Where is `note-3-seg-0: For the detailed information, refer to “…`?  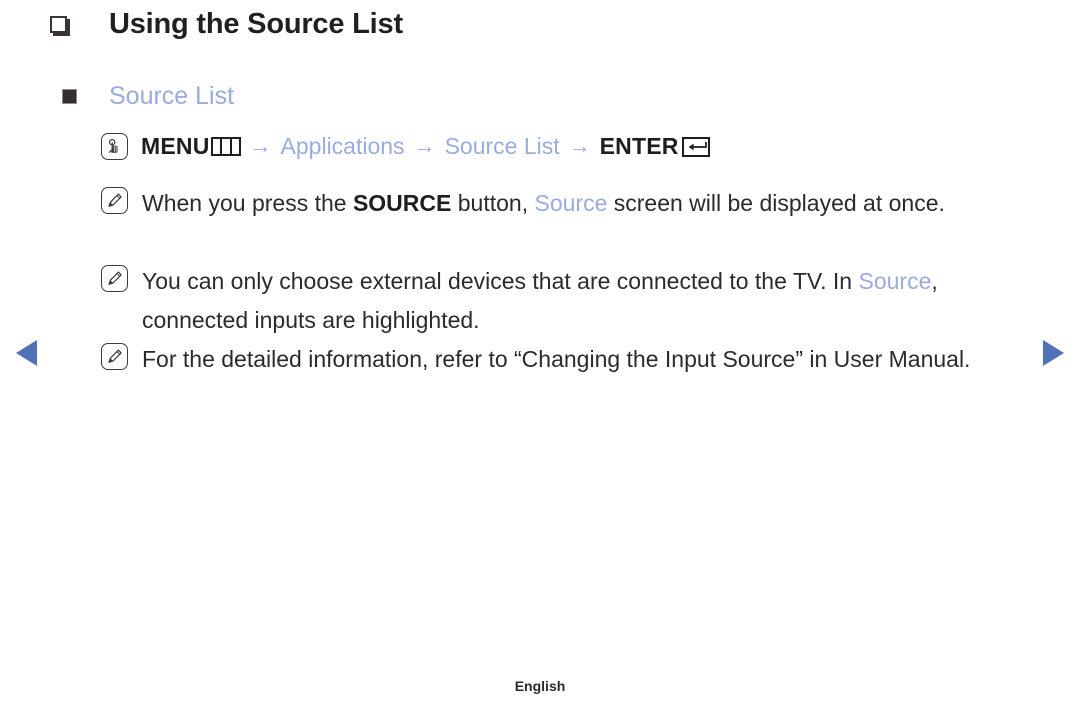
note-3-seg-0: For the detailed information, refer to “… is located at coordinates (556, 359).